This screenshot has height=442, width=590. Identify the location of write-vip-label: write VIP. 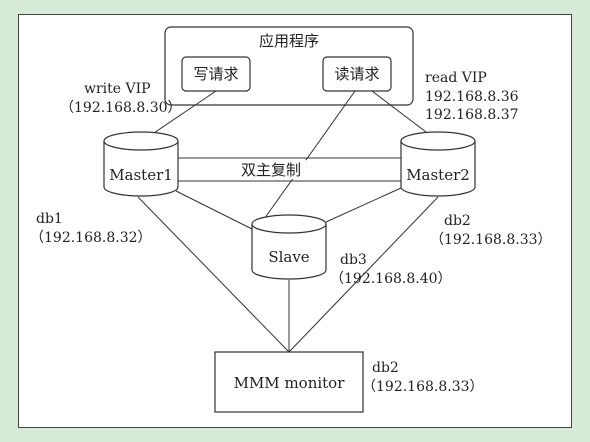
(117, 89).